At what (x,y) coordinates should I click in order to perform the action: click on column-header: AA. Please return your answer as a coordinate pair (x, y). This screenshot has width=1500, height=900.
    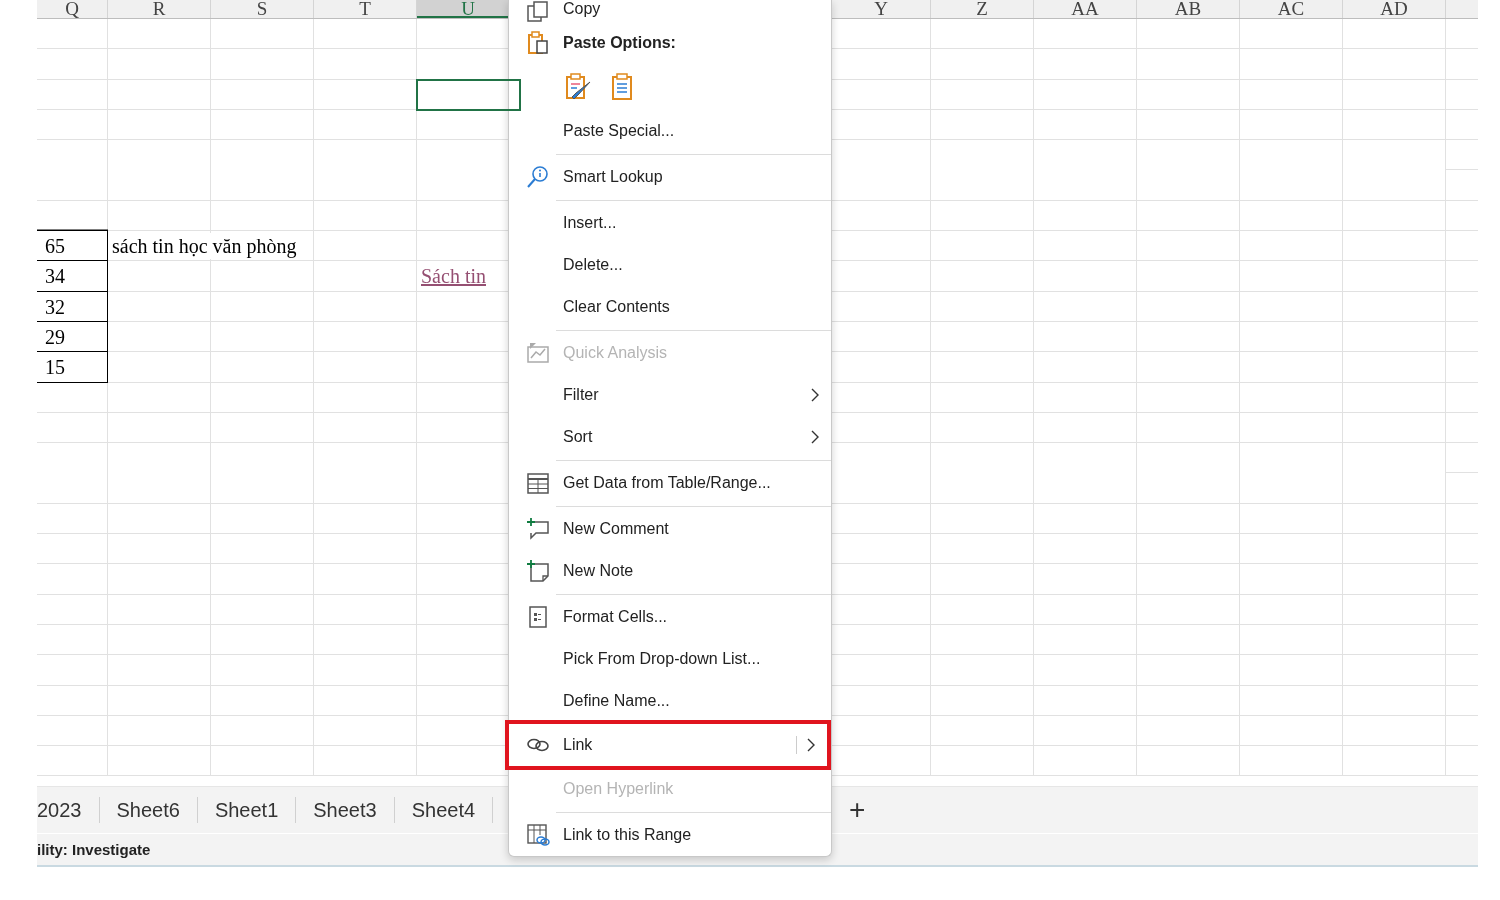
    Looking at the image, I should click on (1085, 9).